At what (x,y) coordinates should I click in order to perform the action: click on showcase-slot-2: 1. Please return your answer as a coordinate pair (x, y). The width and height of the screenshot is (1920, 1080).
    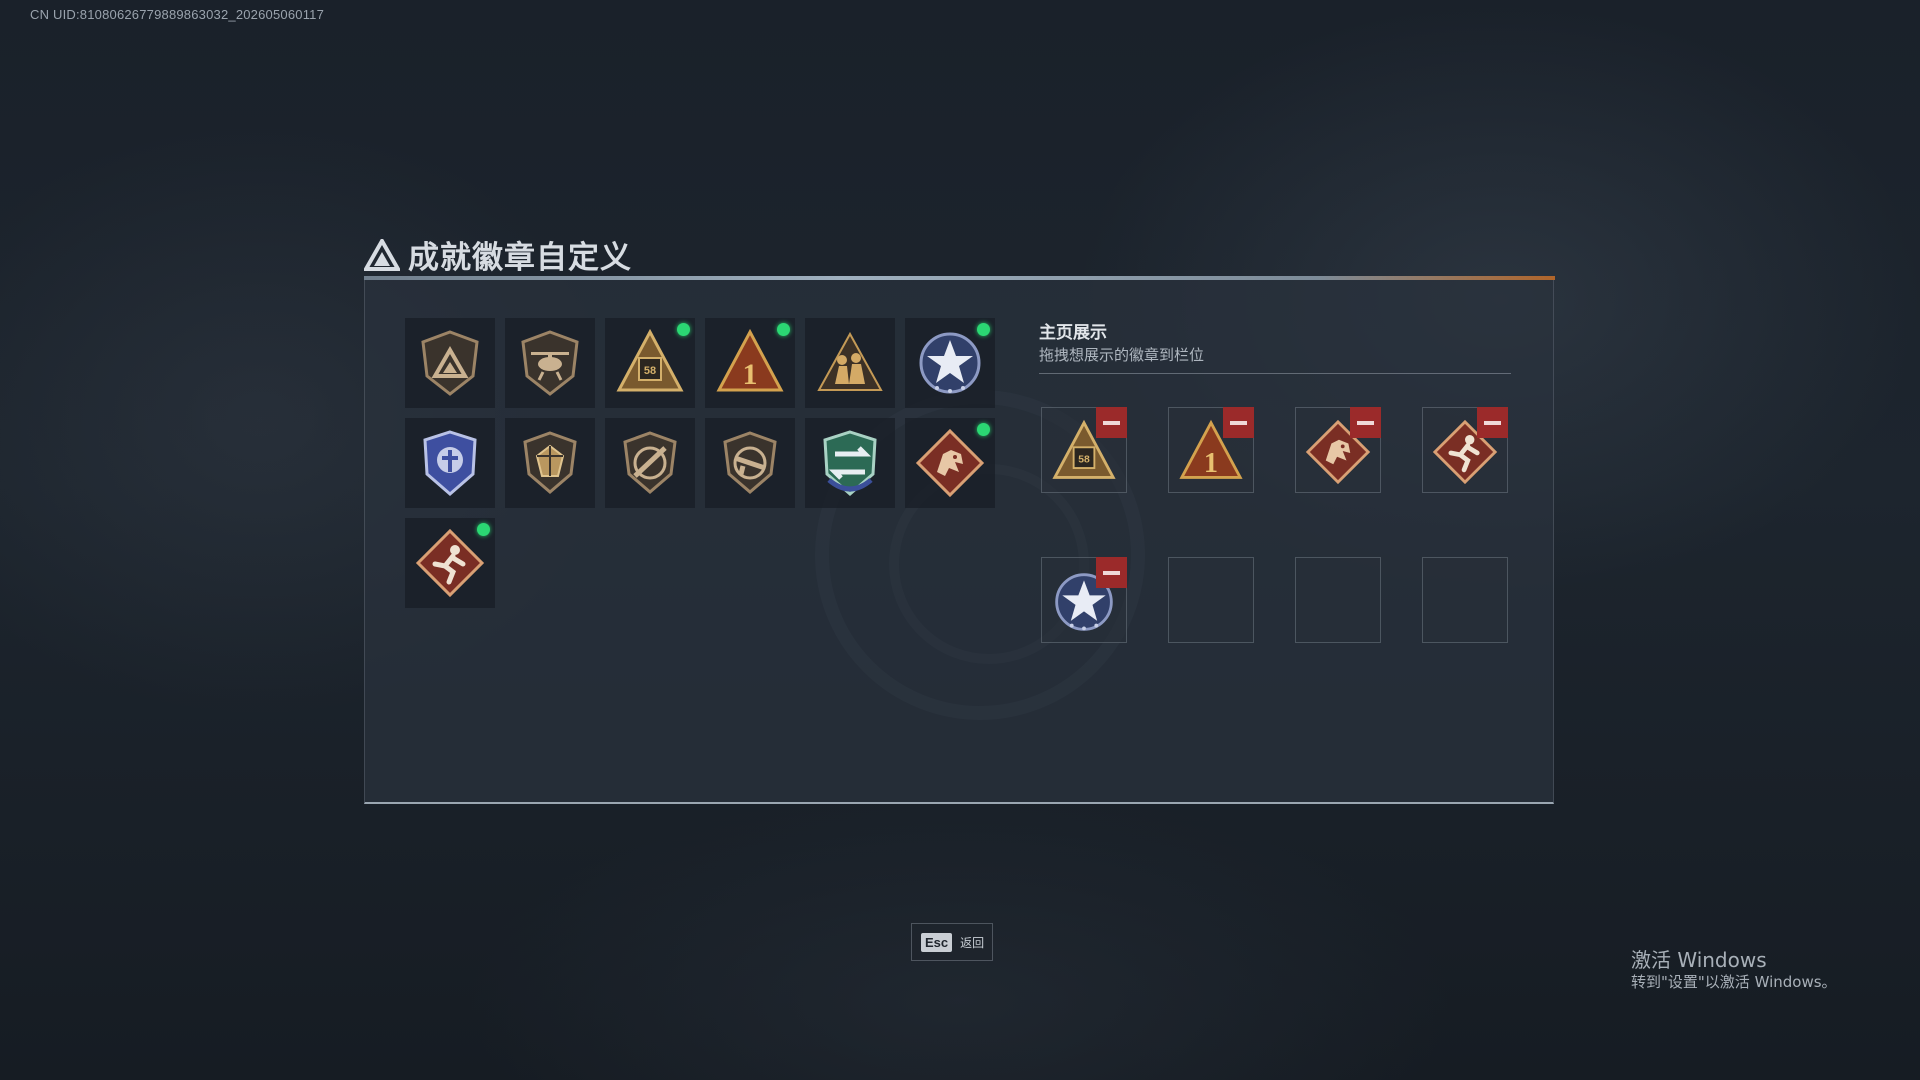
    Looking at the image, I should click on (1211, 450).